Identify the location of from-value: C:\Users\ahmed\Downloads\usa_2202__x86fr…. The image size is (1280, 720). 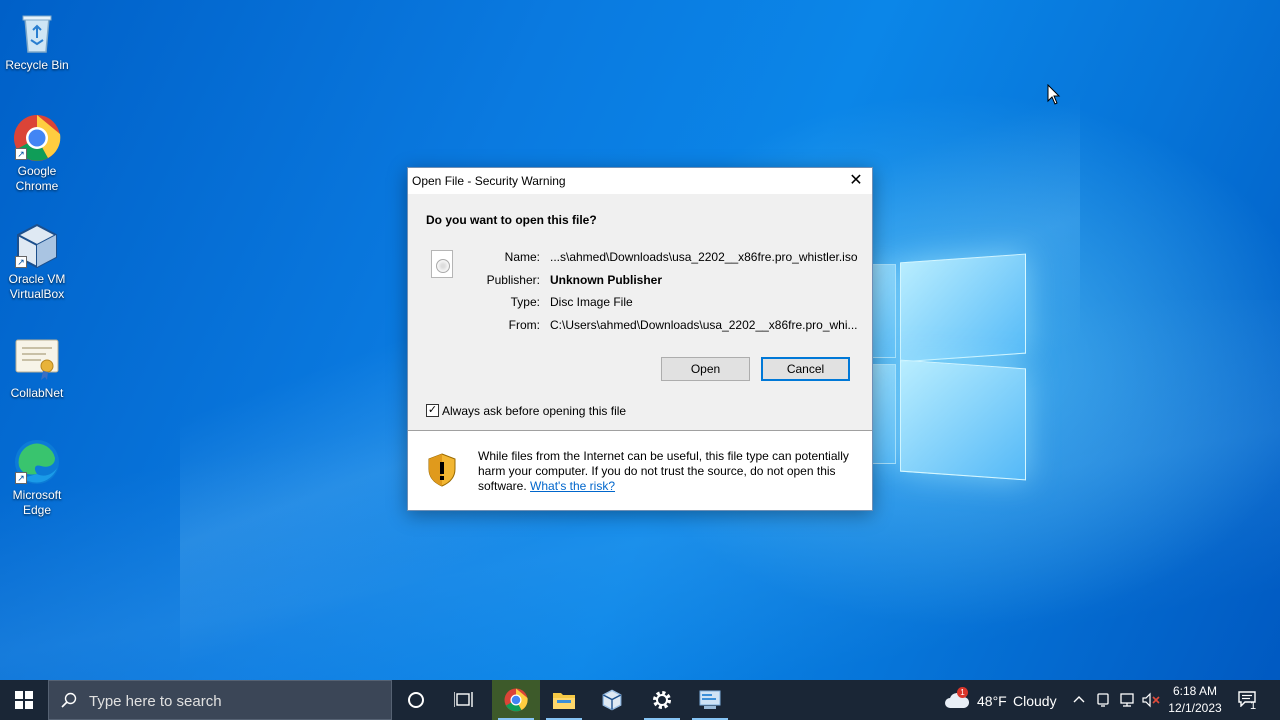
(704, 325).